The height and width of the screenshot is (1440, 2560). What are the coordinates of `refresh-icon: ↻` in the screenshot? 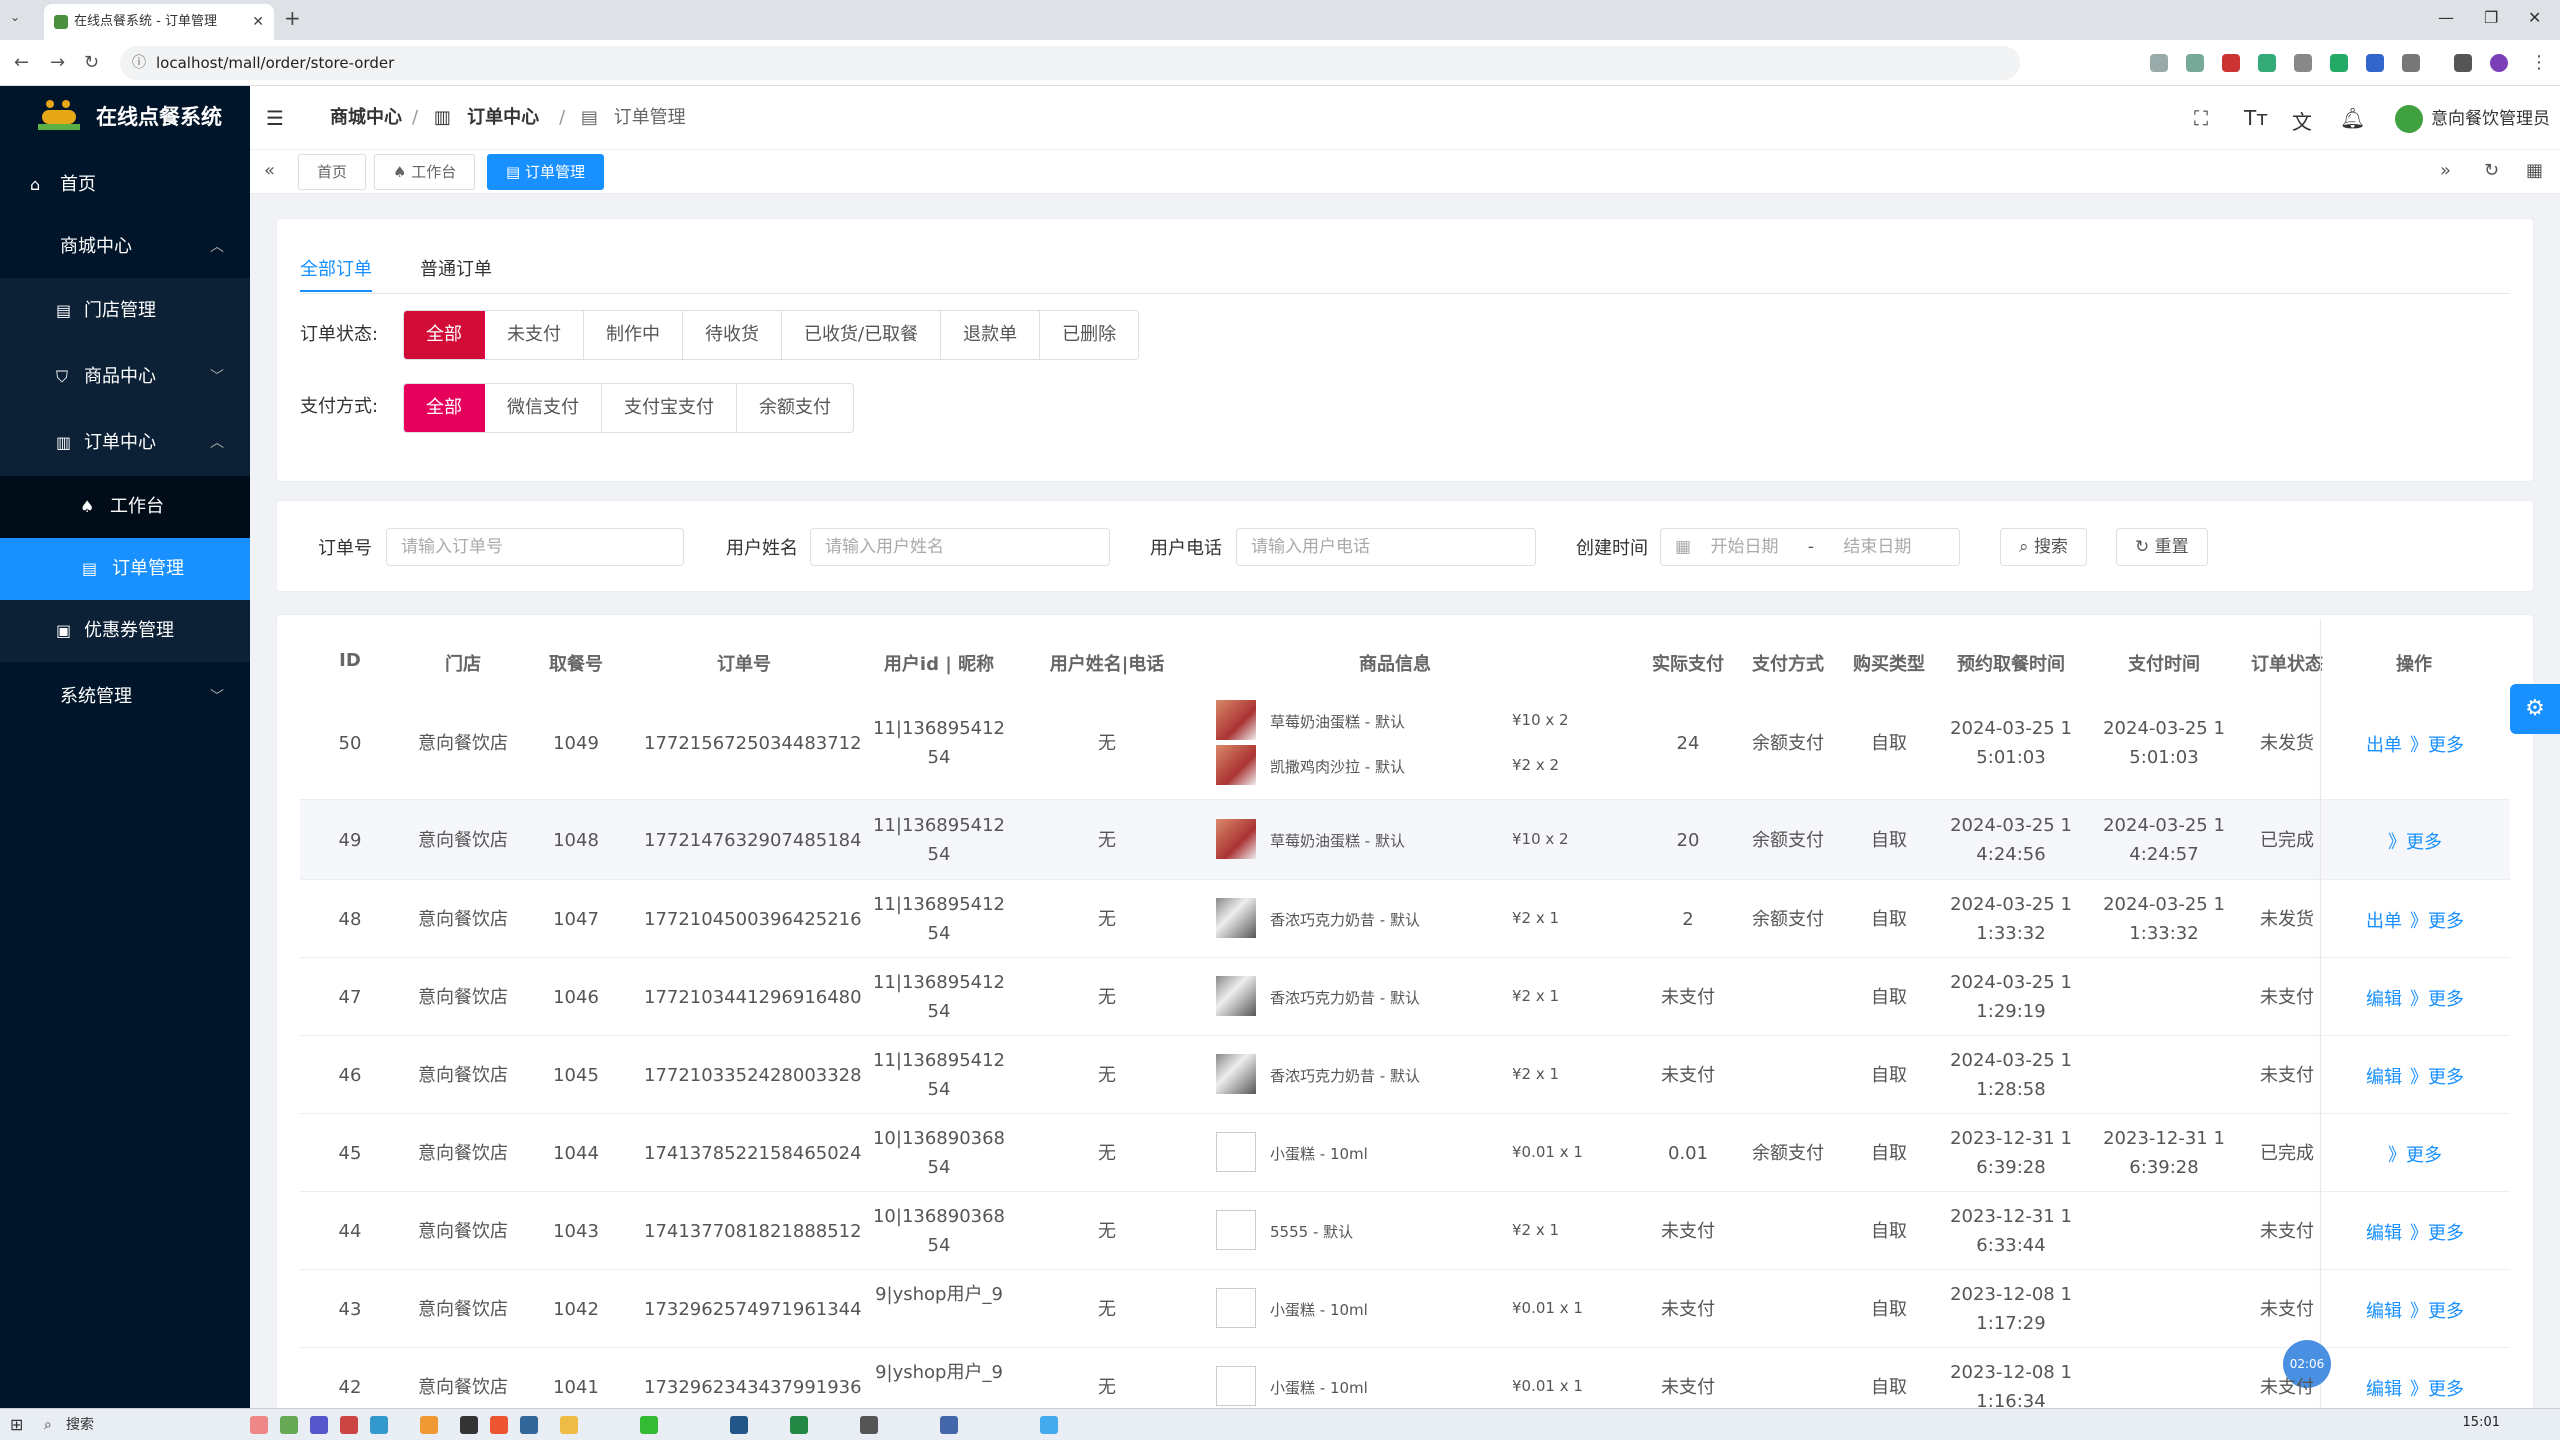 It's located at (2491, 170).